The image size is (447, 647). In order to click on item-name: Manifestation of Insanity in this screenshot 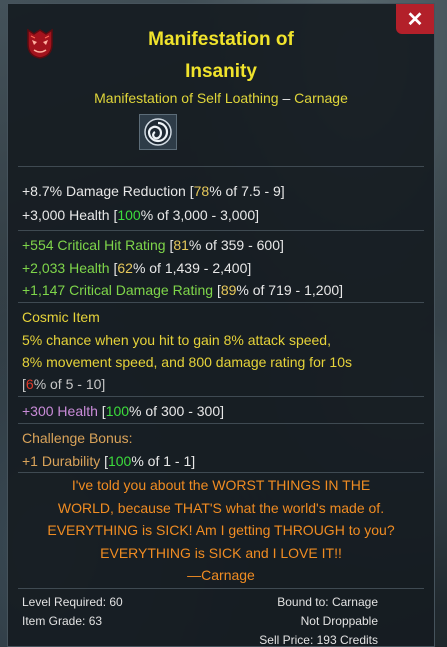, I will do `click(221, 56)`.